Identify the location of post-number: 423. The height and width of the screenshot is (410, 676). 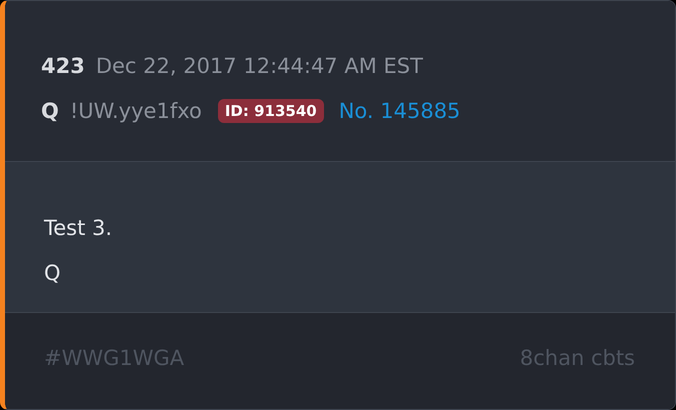
(63, 66).